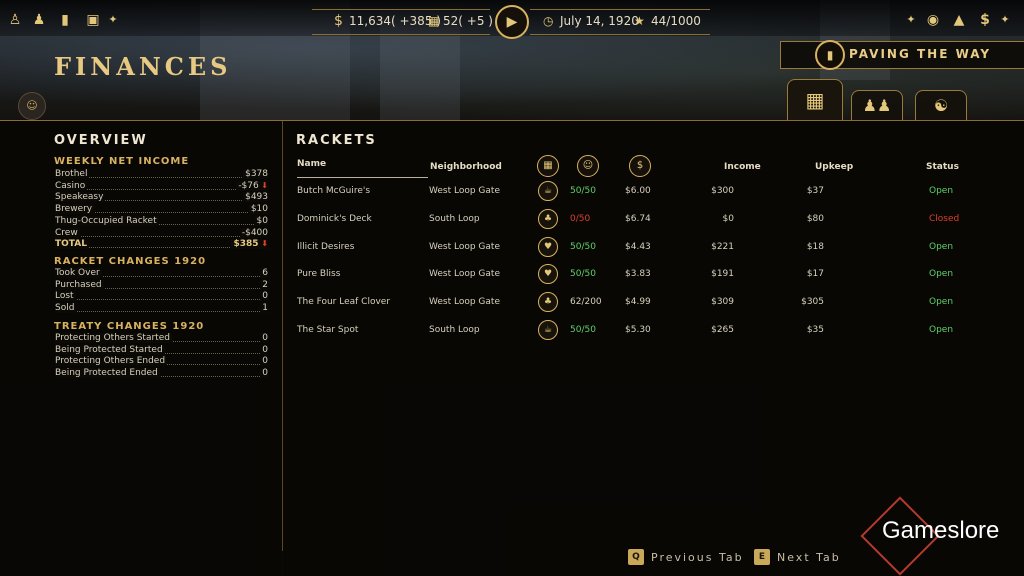 This screenshot has width=1024, height=576. What do you see at coordinates (638, 191) in the screenshot?
I see `cell-price: $6.00` at bounding box center [638, 191].